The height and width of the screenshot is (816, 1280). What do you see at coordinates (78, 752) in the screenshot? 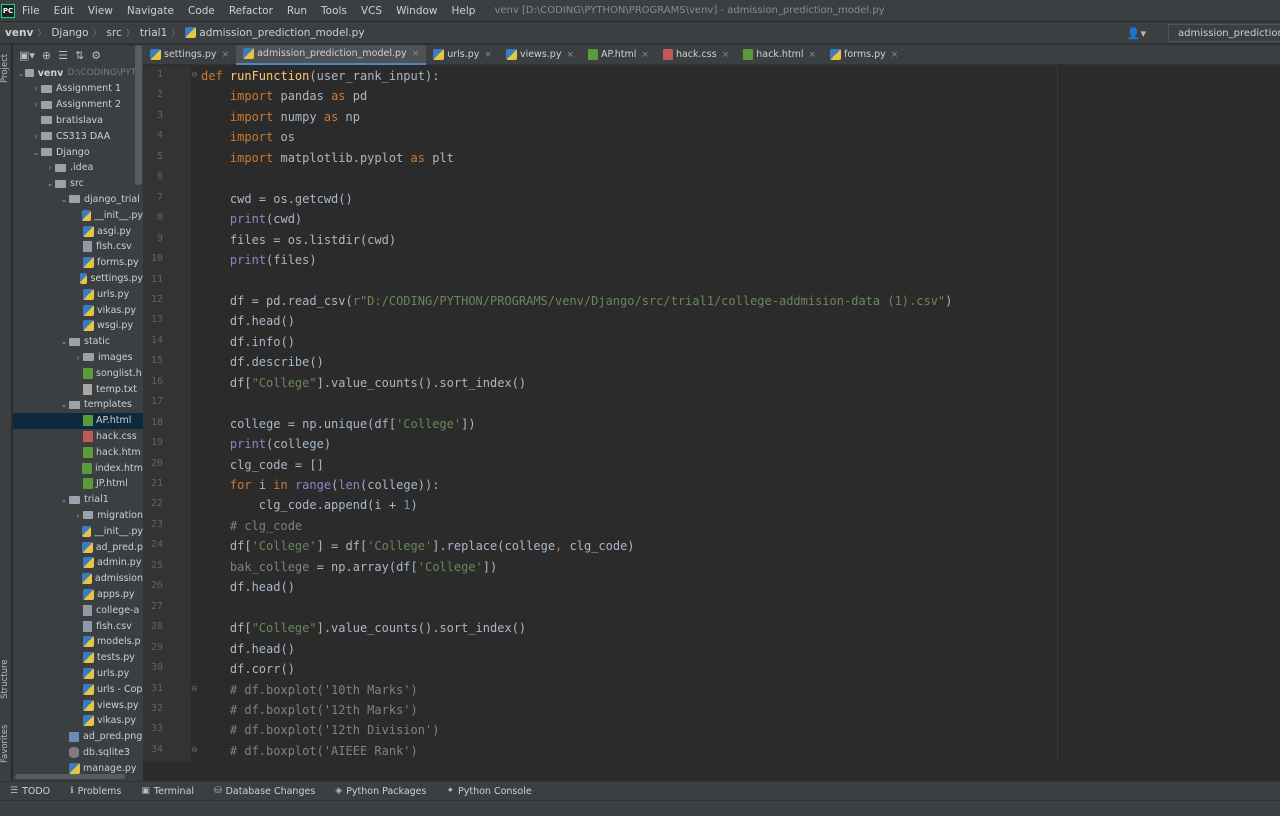
I see `tree-item-db-sqlite3: db.sqlite3` at bounding box center [78, 752].